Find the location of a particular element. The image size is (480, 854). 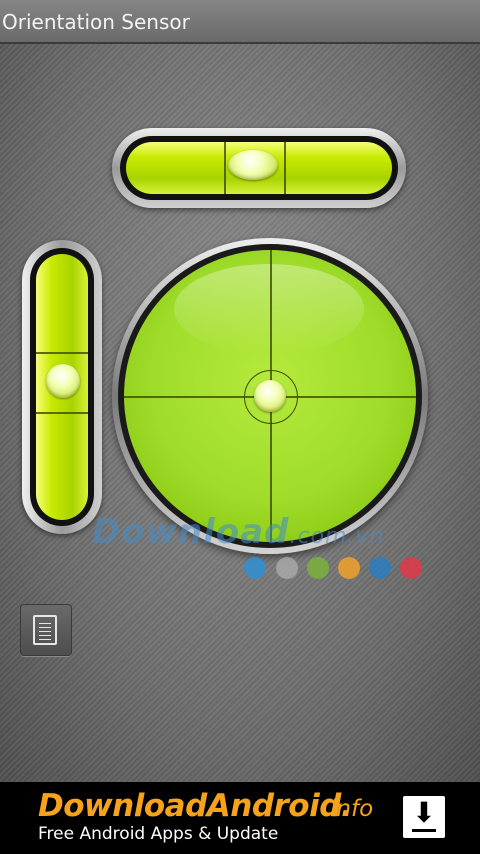

watermark-text: Download is located at coordinates (191, 532).